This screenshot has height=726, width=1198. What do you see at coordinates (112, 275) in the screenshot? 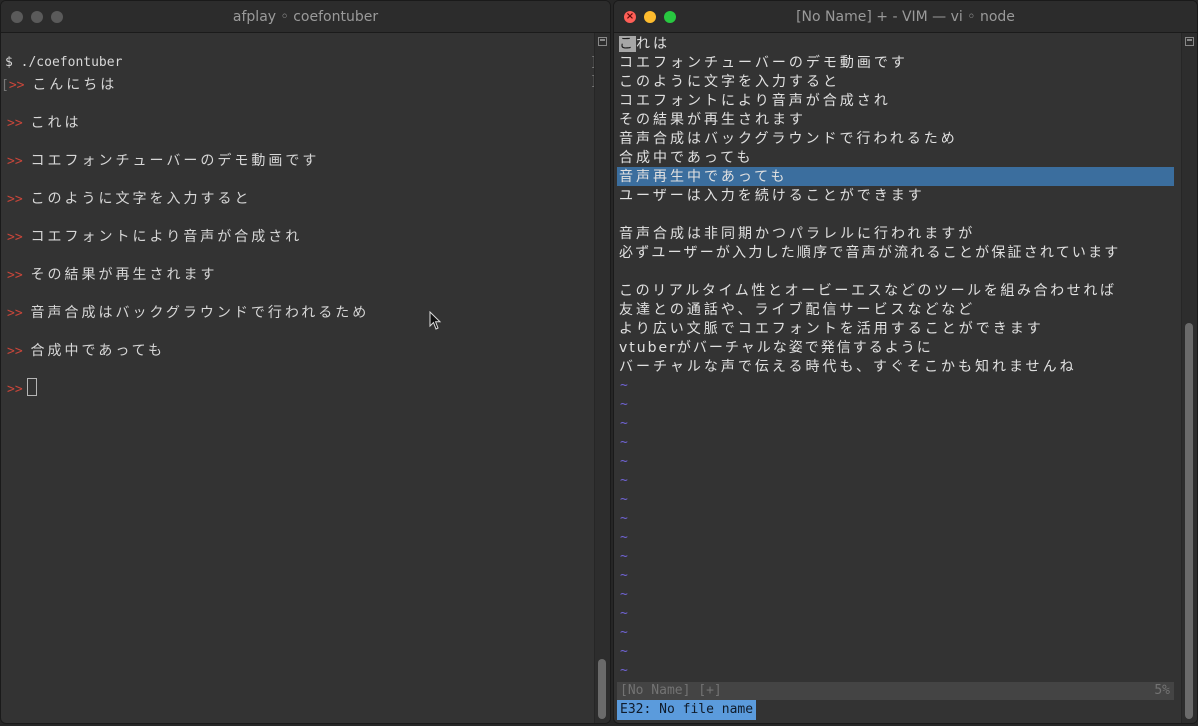
I see `input-entry: >> その結果が再生されます` at bounding box center [112, 275].